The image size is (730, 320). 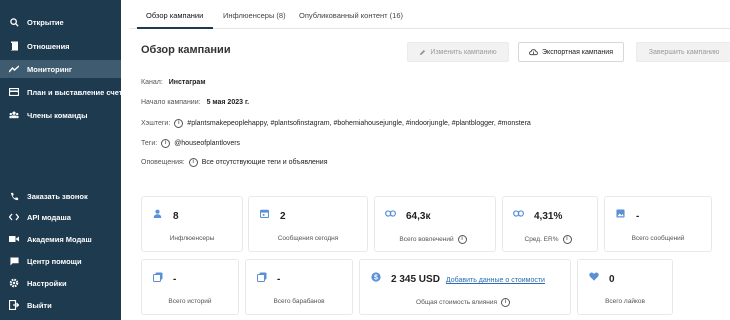 I want to click on finish-campaign-label: Завершить кампанию, so click(x=684, y=52).